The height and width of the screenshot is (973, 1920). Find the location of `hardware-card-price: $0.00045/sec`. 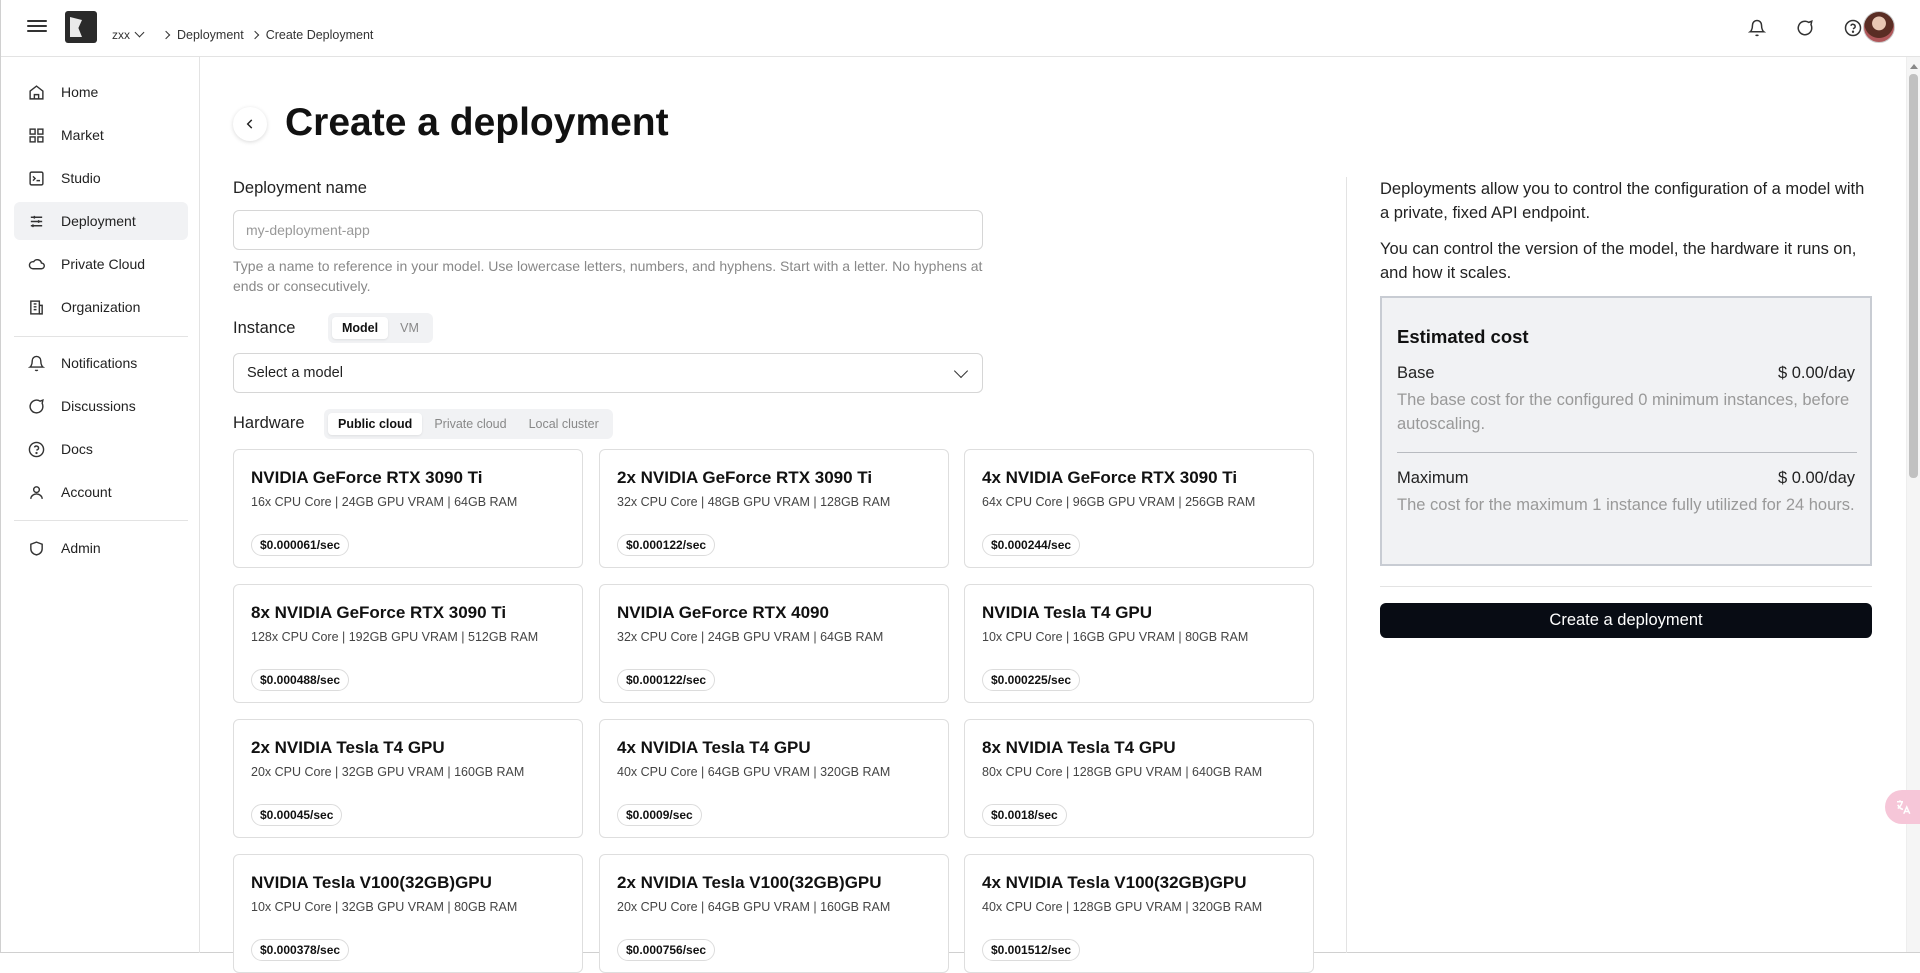

hardware-card-price: $0.00045/sec is located at coordinates (297, 815).